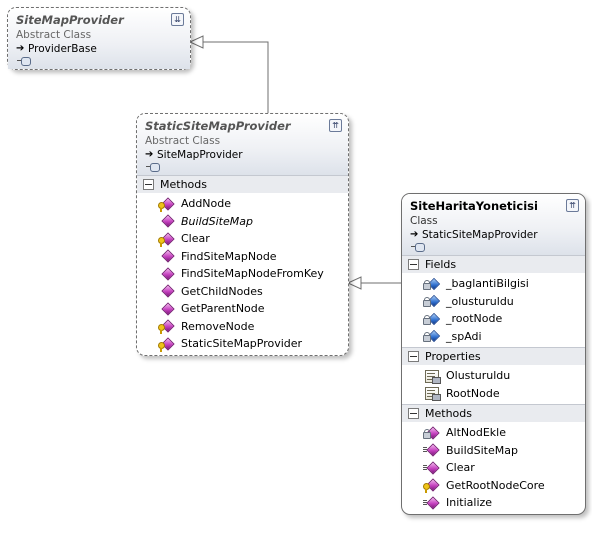 This screenshot has width=592, height=539. I want to click on member-list: Olusturuldu RootNode, so click(493, 384).